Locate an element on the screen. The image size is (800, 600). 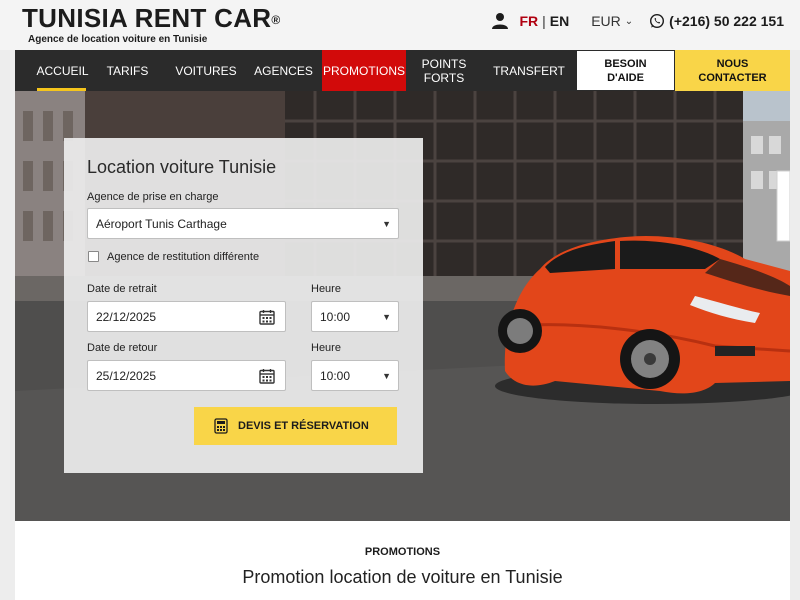
calculator-icon is located at coordinates (221, 426).